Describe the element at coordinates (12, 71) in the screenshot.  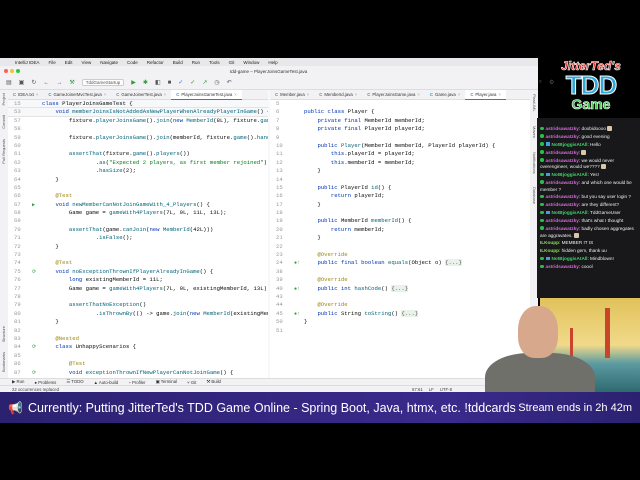
I see `minimize-window-button` at that location.